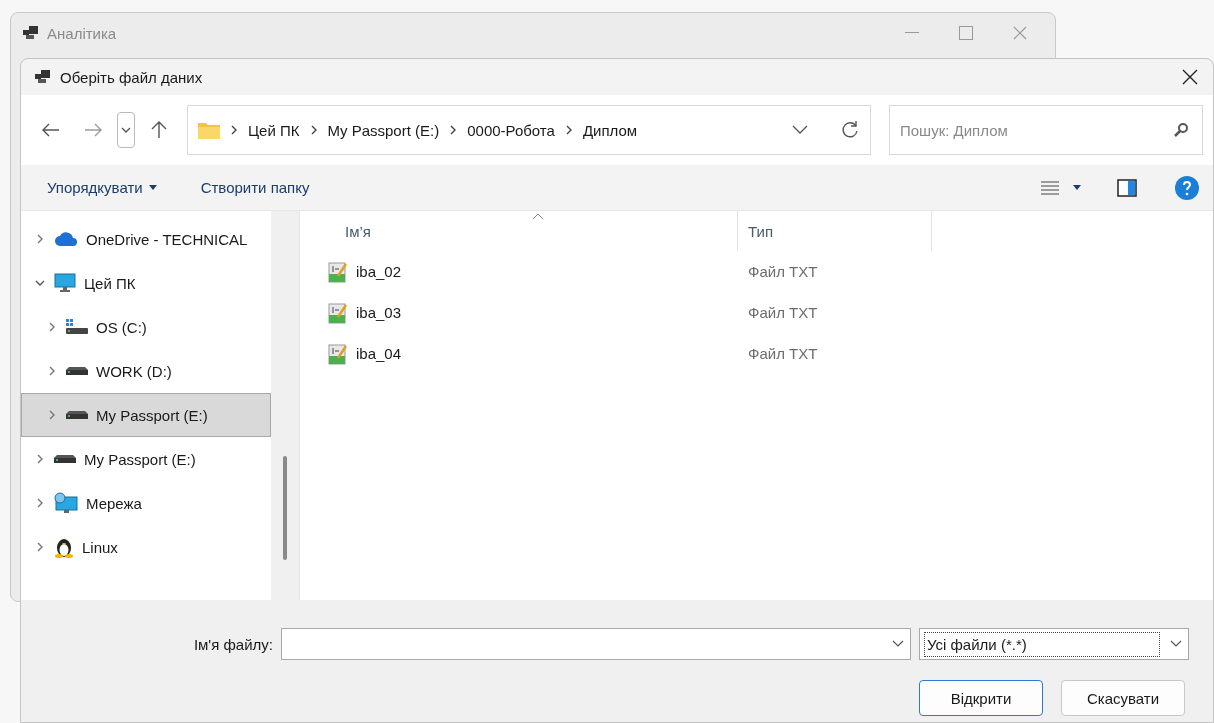 The width and height of the screenshot is (1214, 723). Describe the element at coordinates (159, 130) in the screenshot. I see `arrow-up-icon` at that location.